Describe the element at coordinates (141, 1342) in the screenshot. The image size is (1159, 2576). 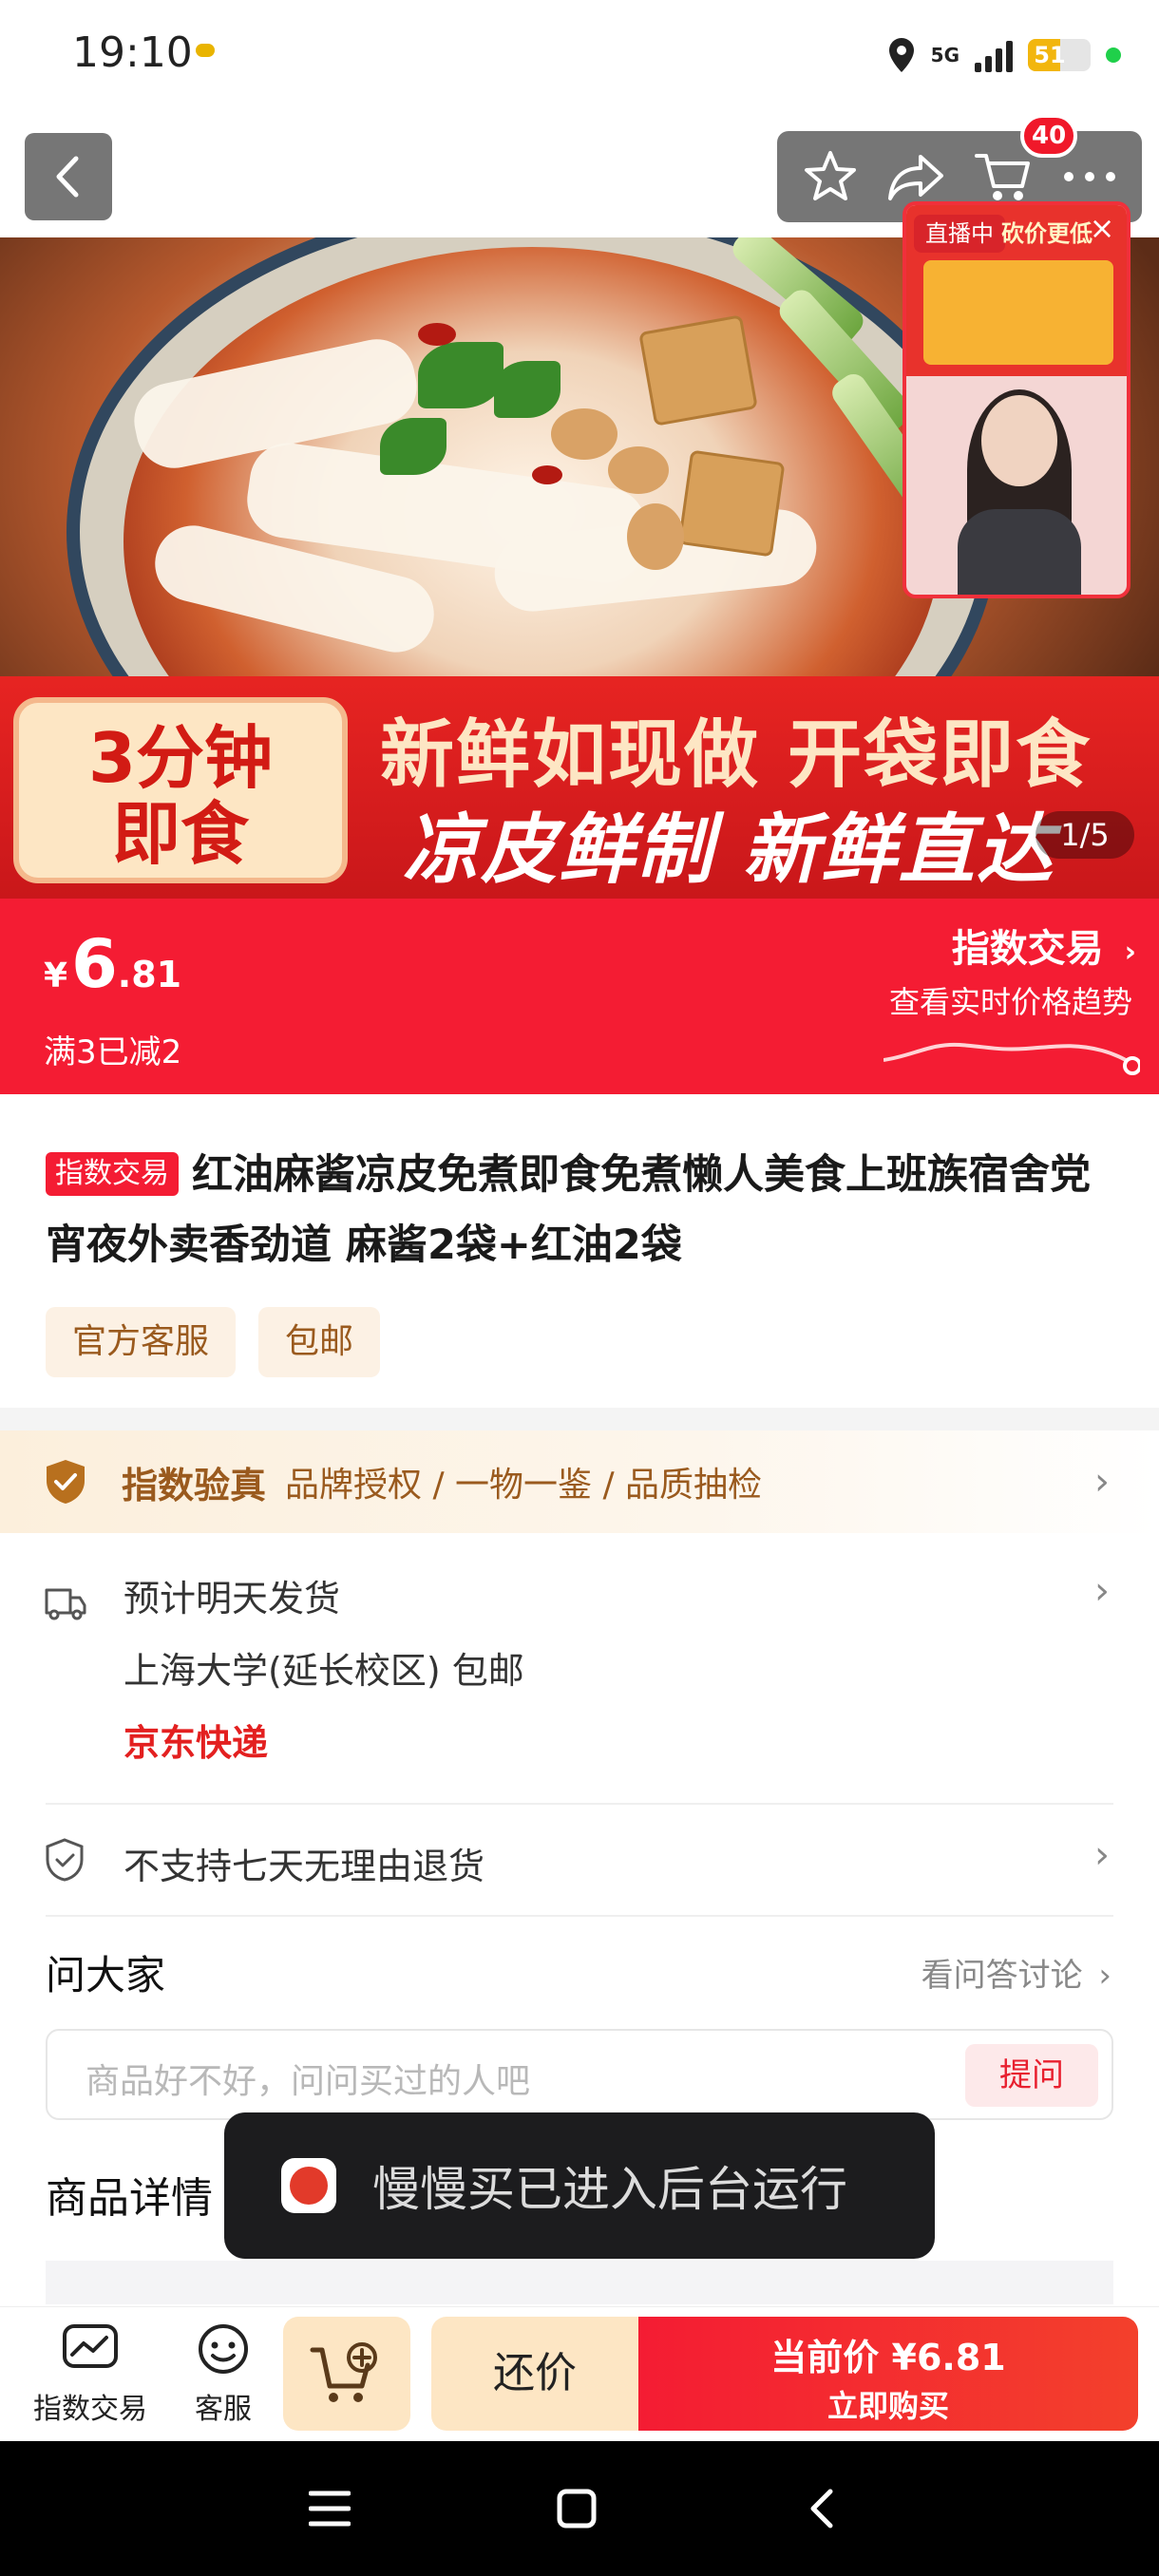
I see `official-service-tag: 官方客服` at that location.